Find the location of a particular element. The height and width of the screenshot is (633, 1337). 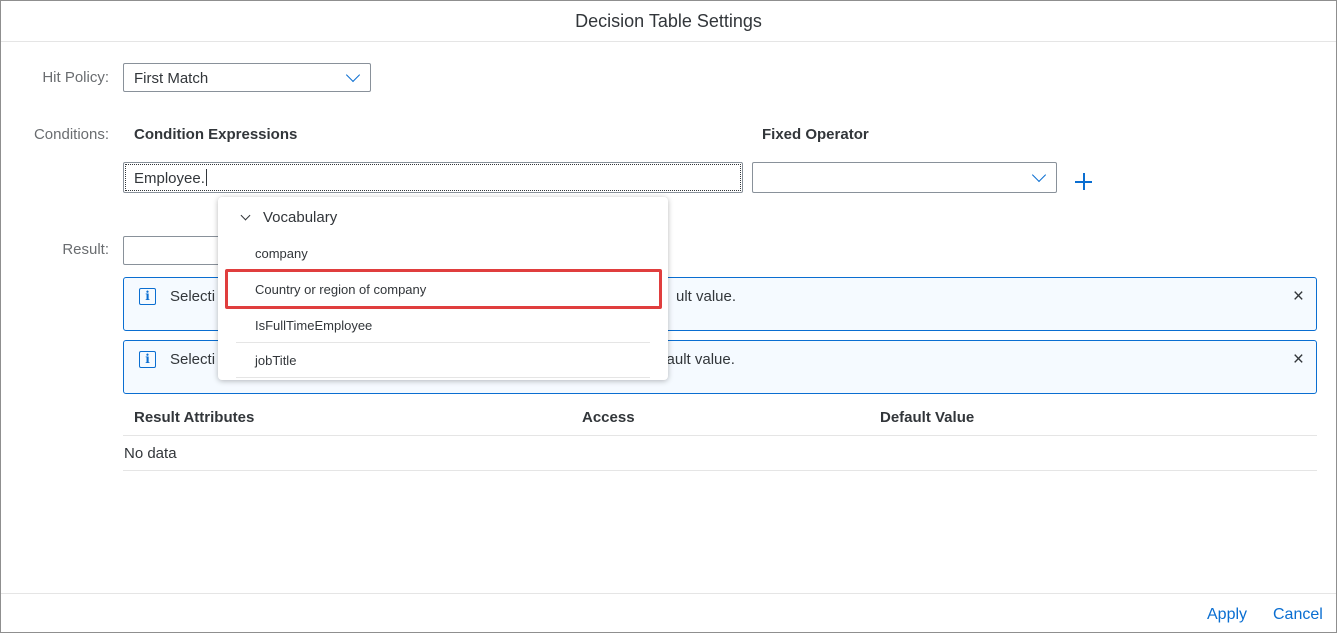

conditions-label: Conditions: is located at coordinates (71, 134).